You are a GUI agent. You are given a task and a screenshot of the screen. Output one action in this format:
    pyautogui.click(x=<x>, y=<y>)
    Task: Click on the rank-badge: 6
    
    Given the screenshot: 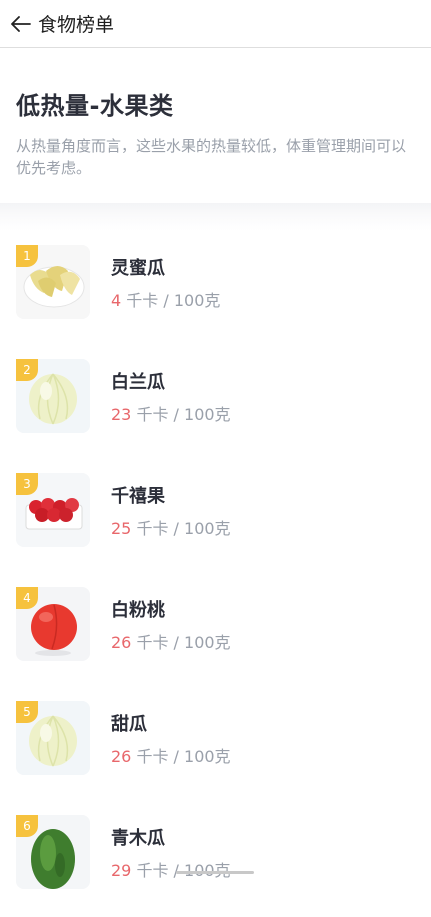 What is the action you would take?
    pyautogui.click(x=27, y=826)
    